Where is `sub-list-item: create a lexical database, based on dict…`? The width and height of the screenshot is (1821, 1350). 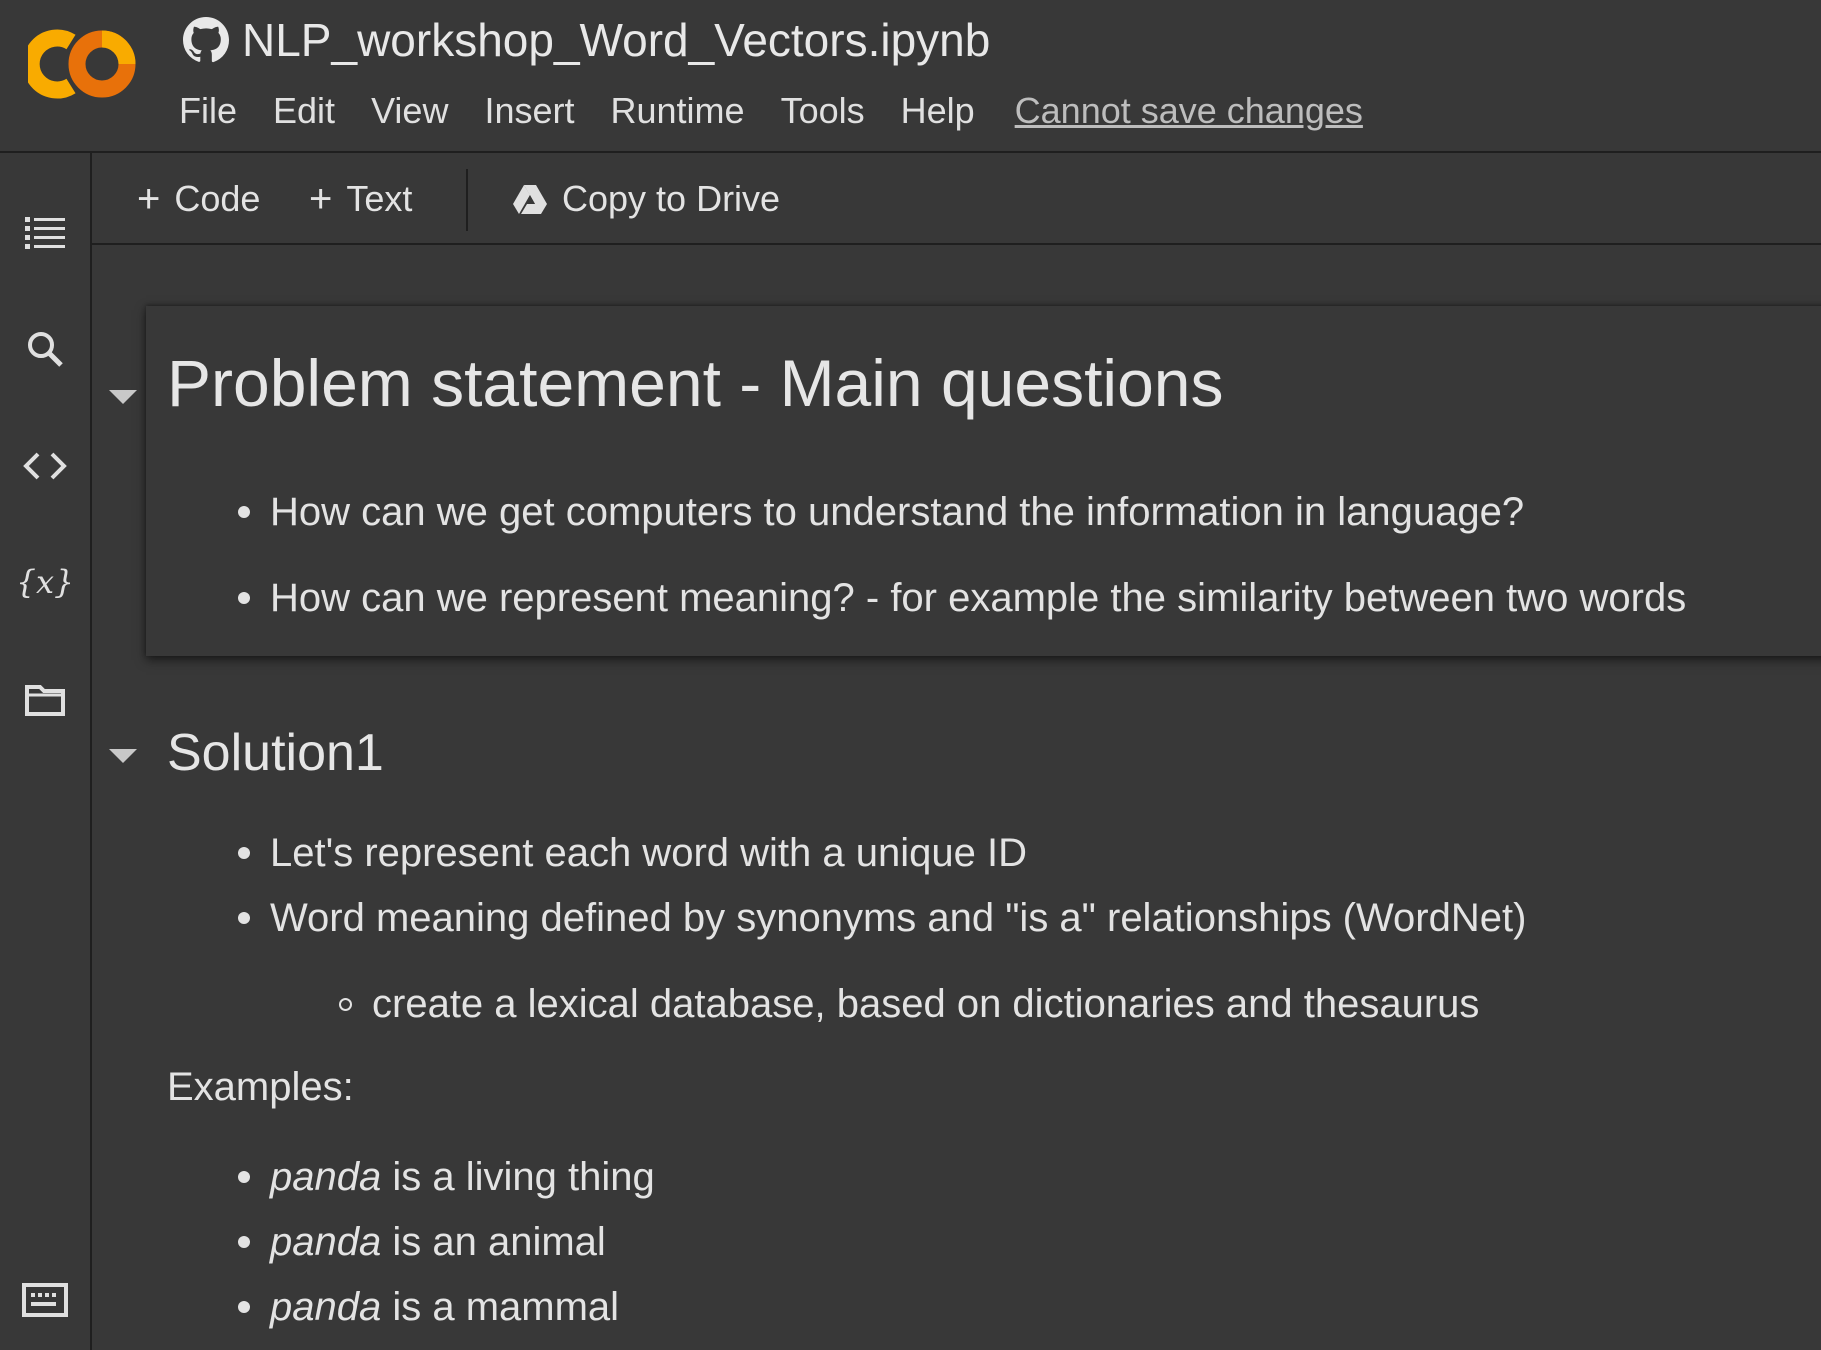
sub-list-item: create a lexical database, based on dict… is located at coordinates (909, 1004).